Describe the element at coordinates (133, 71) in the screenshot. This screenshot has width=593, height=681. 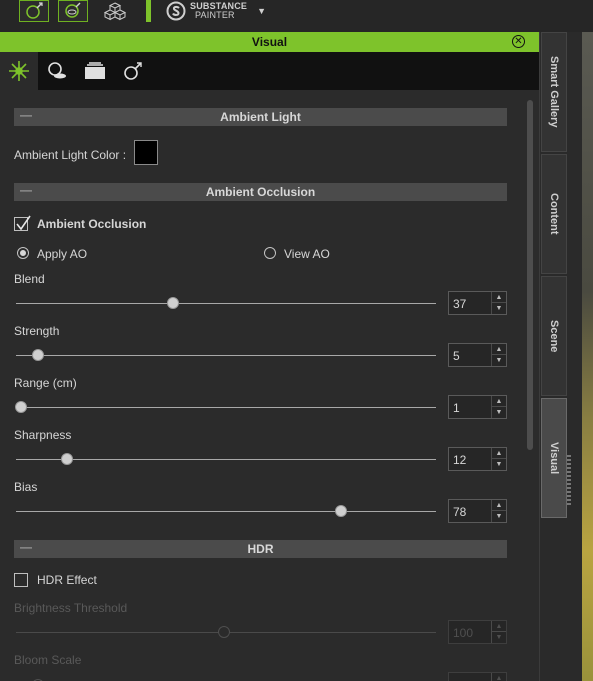
I see `tab-sphere-arrow` at that location.